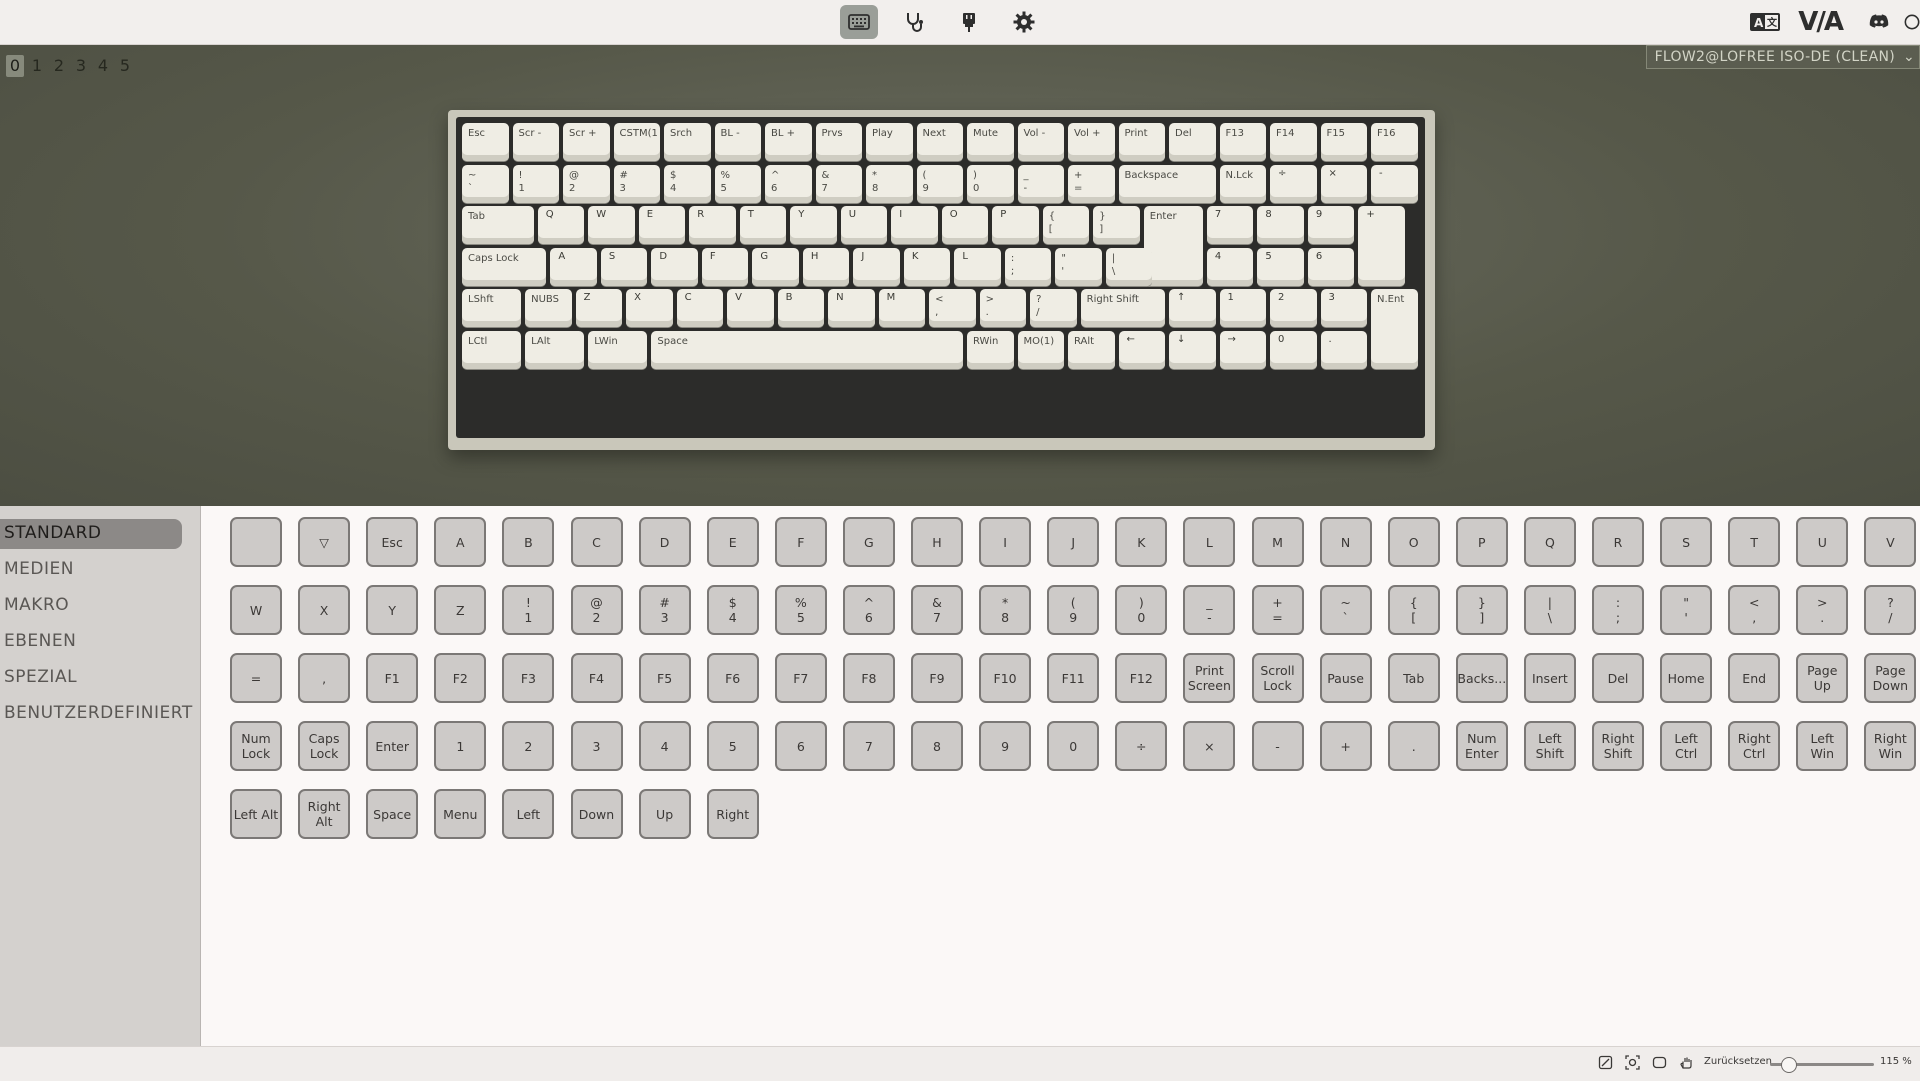 The image size is (1920, 1081). What do you see at coordinates (596, 814) in the screenshot?
I see `keycode-button: Down` at bounding box center [596, 814].